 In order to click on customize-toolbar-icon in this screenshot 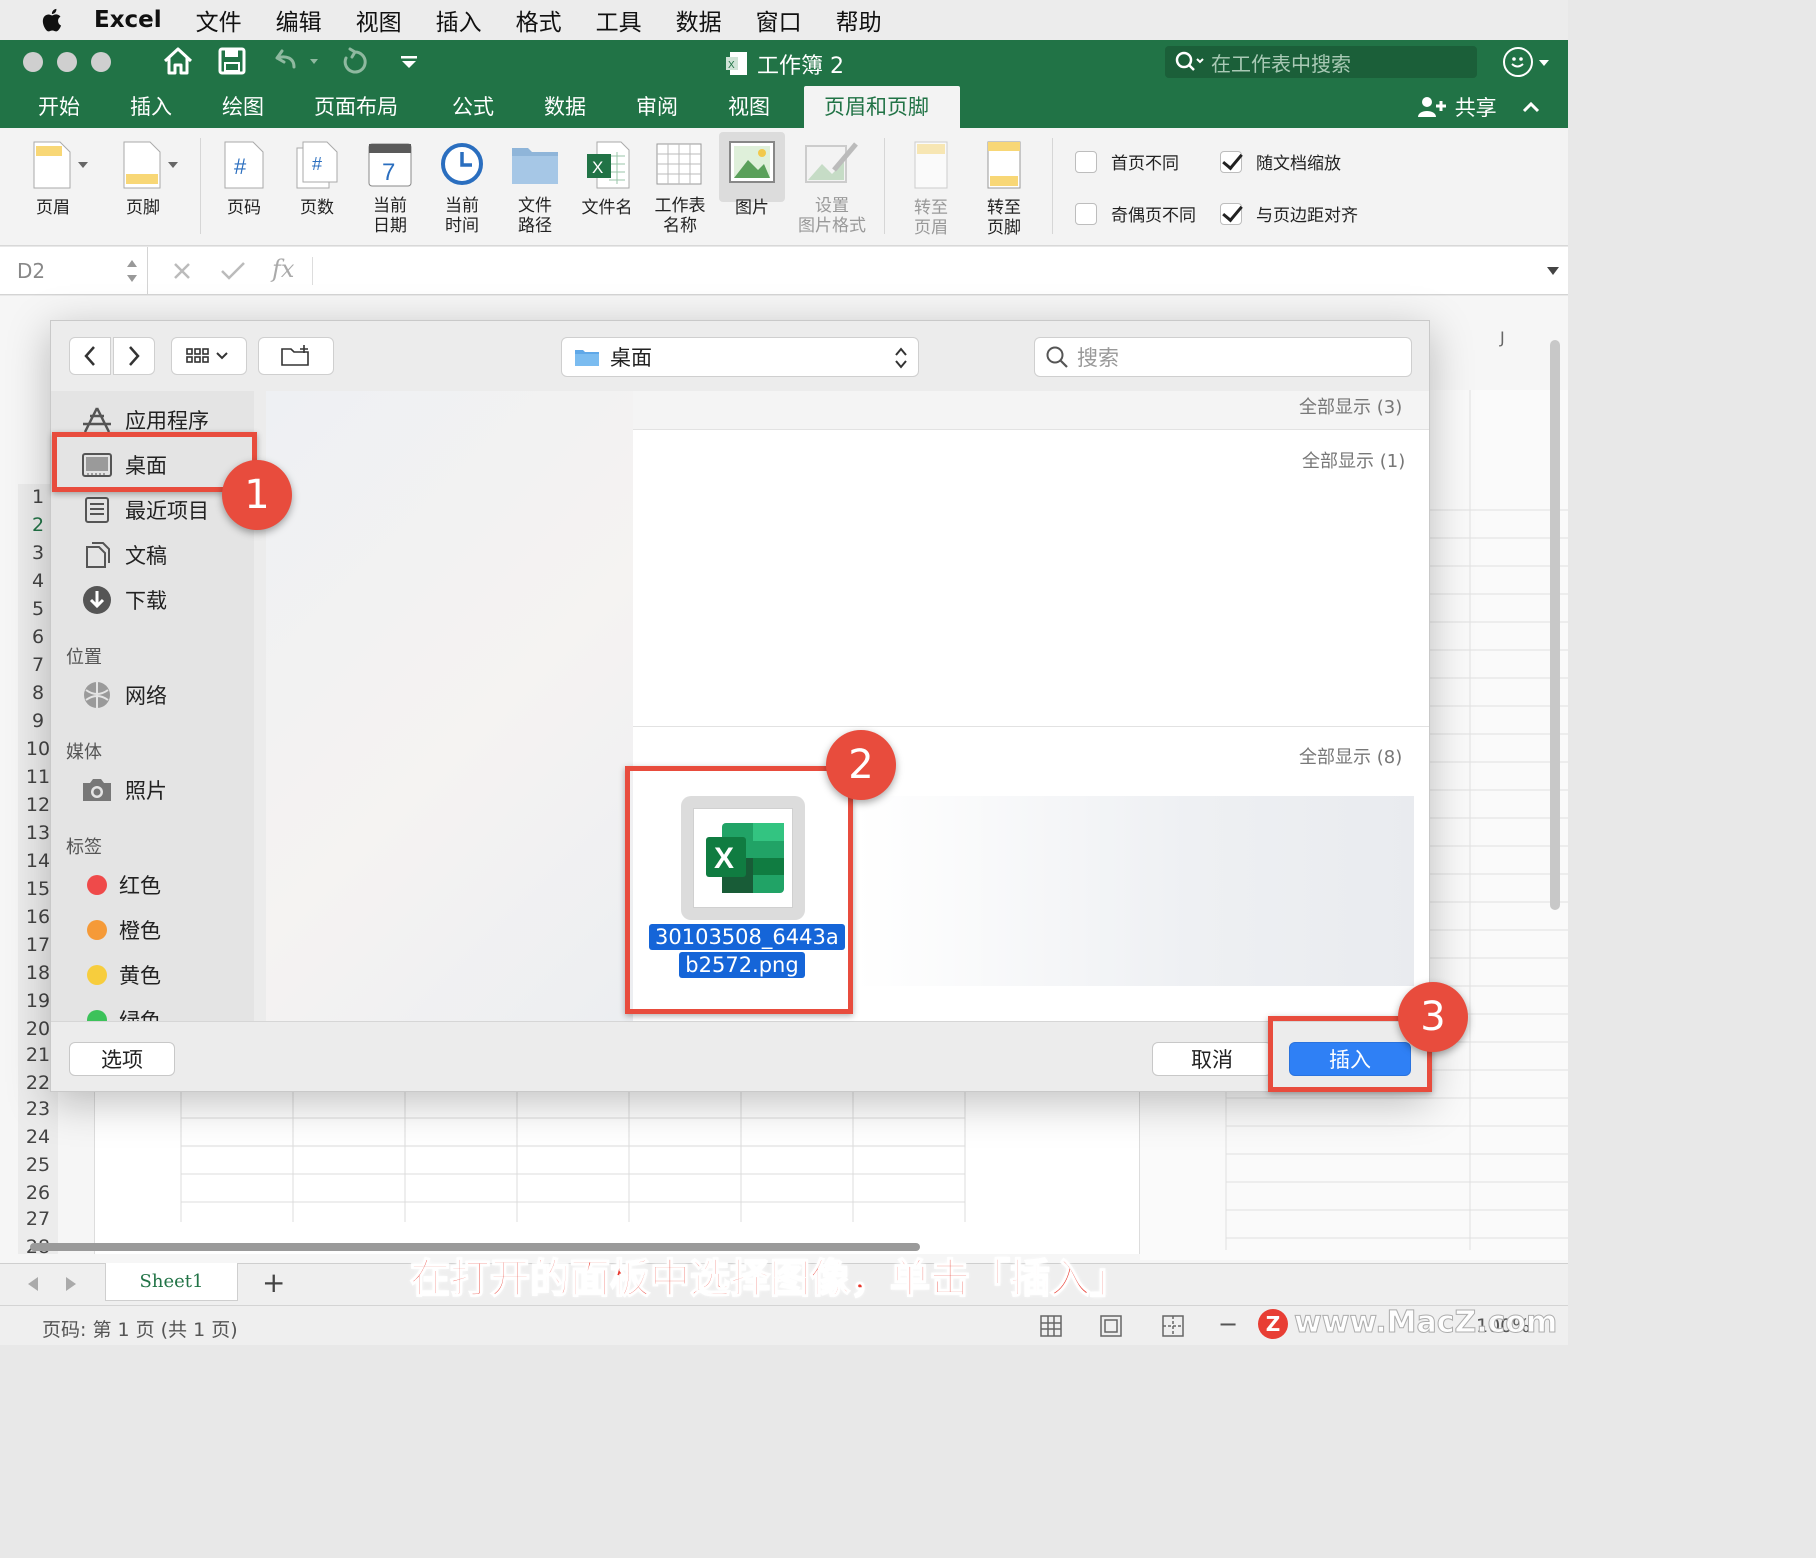, I will do `click(409, 62)`.